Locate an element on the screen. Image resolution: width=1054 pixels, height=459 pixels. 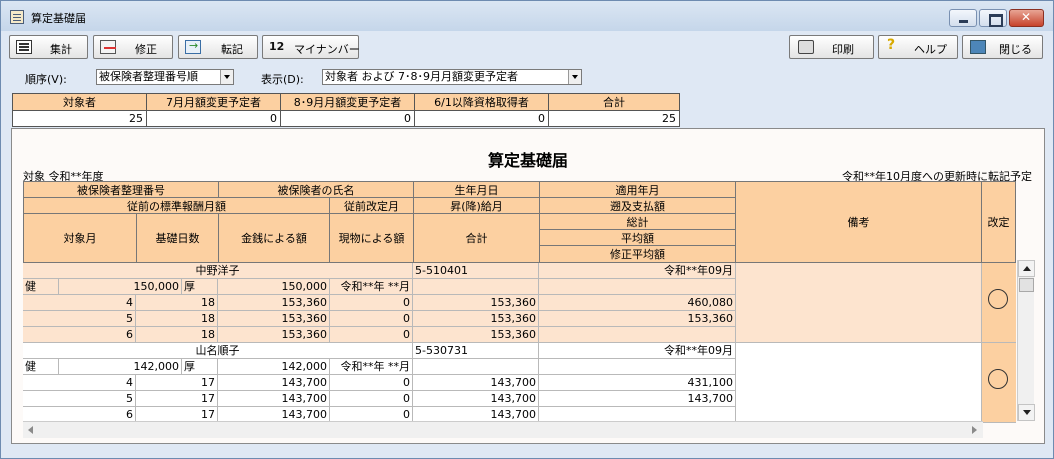
adj-average-cell is located at coordinates (637, 335).